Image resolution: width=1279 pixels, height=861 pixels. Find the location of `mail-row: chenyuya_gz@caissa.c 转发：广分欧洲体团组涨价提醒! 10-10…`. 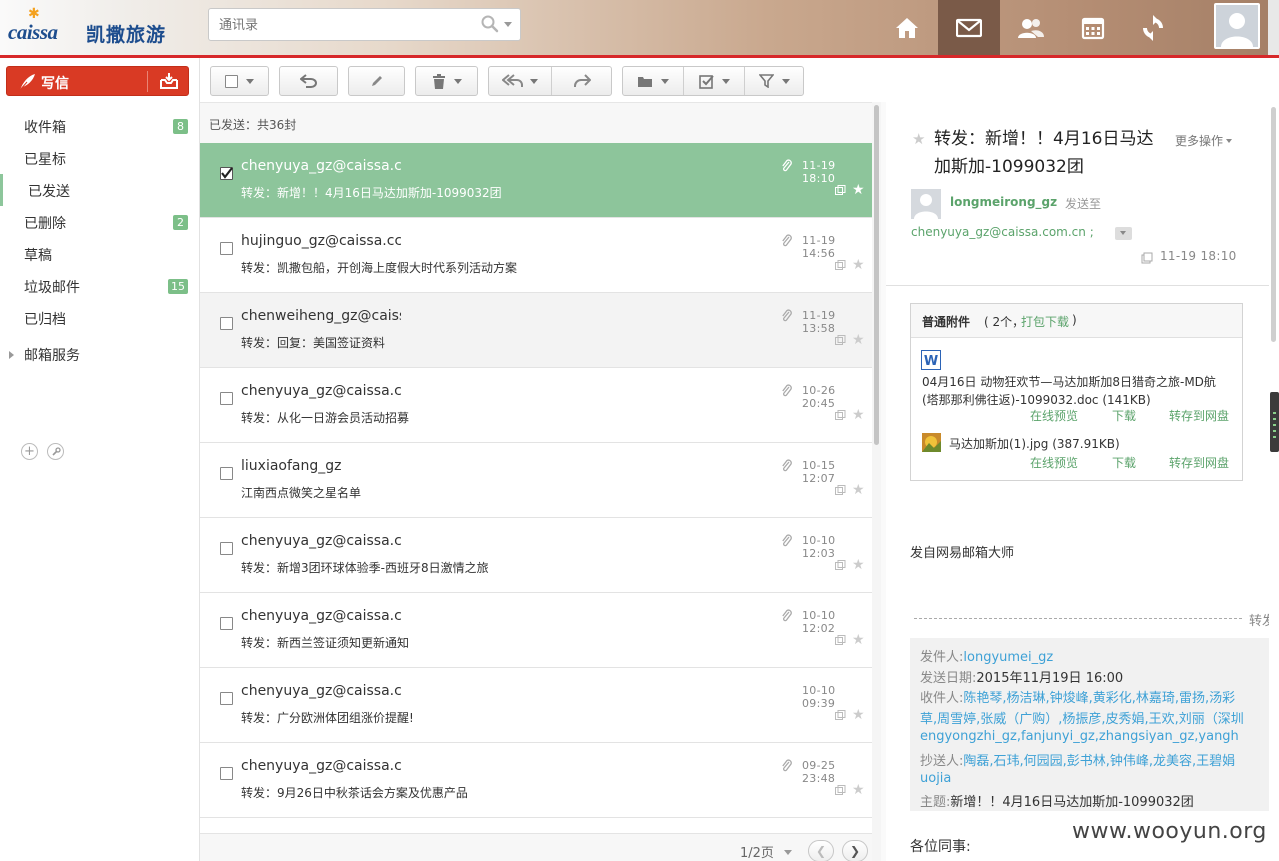

mail-row: chenyuya_gz@caissa.c 转发：广分欧洲体团组涨价提醒! 10-10… is located at coordinates (536, 705).